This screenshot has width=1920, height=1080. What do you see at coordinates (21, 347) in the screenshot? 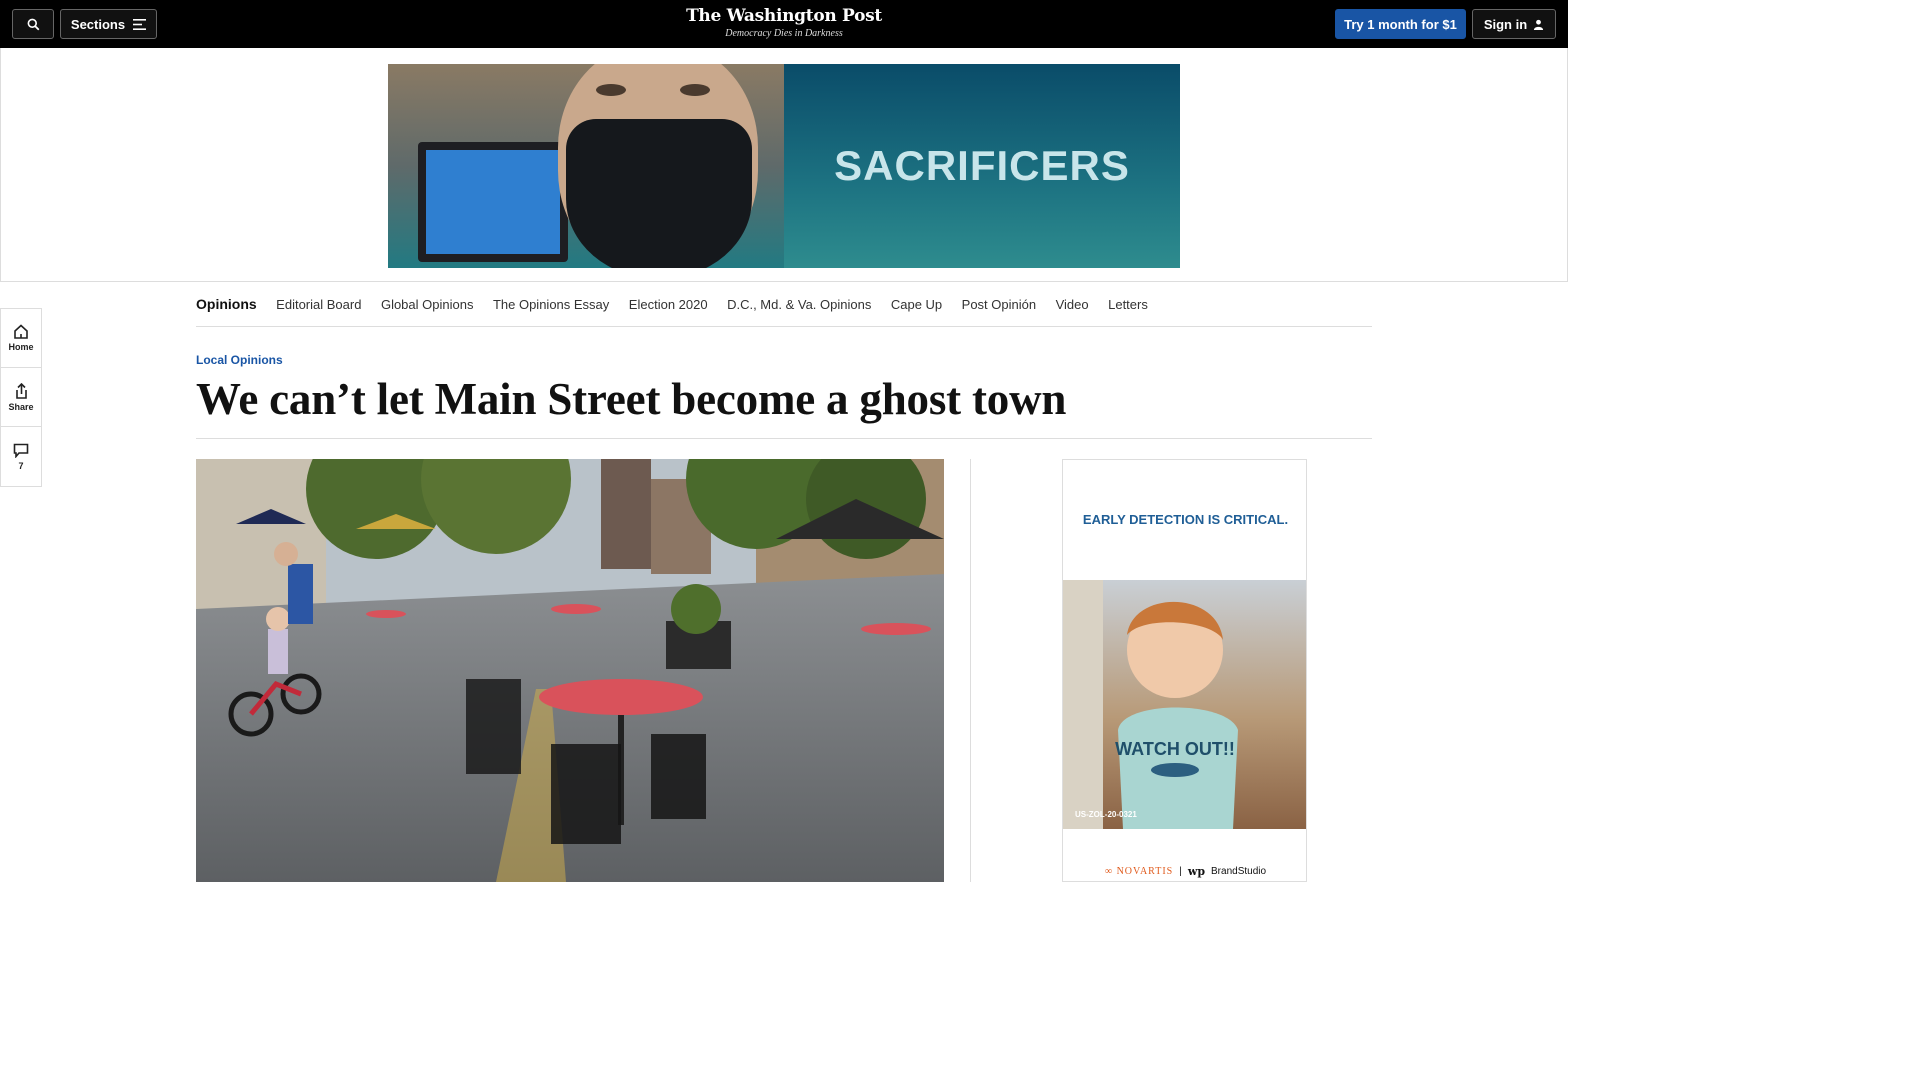
I see `home-label: Home` at bounding box center [21, 347].